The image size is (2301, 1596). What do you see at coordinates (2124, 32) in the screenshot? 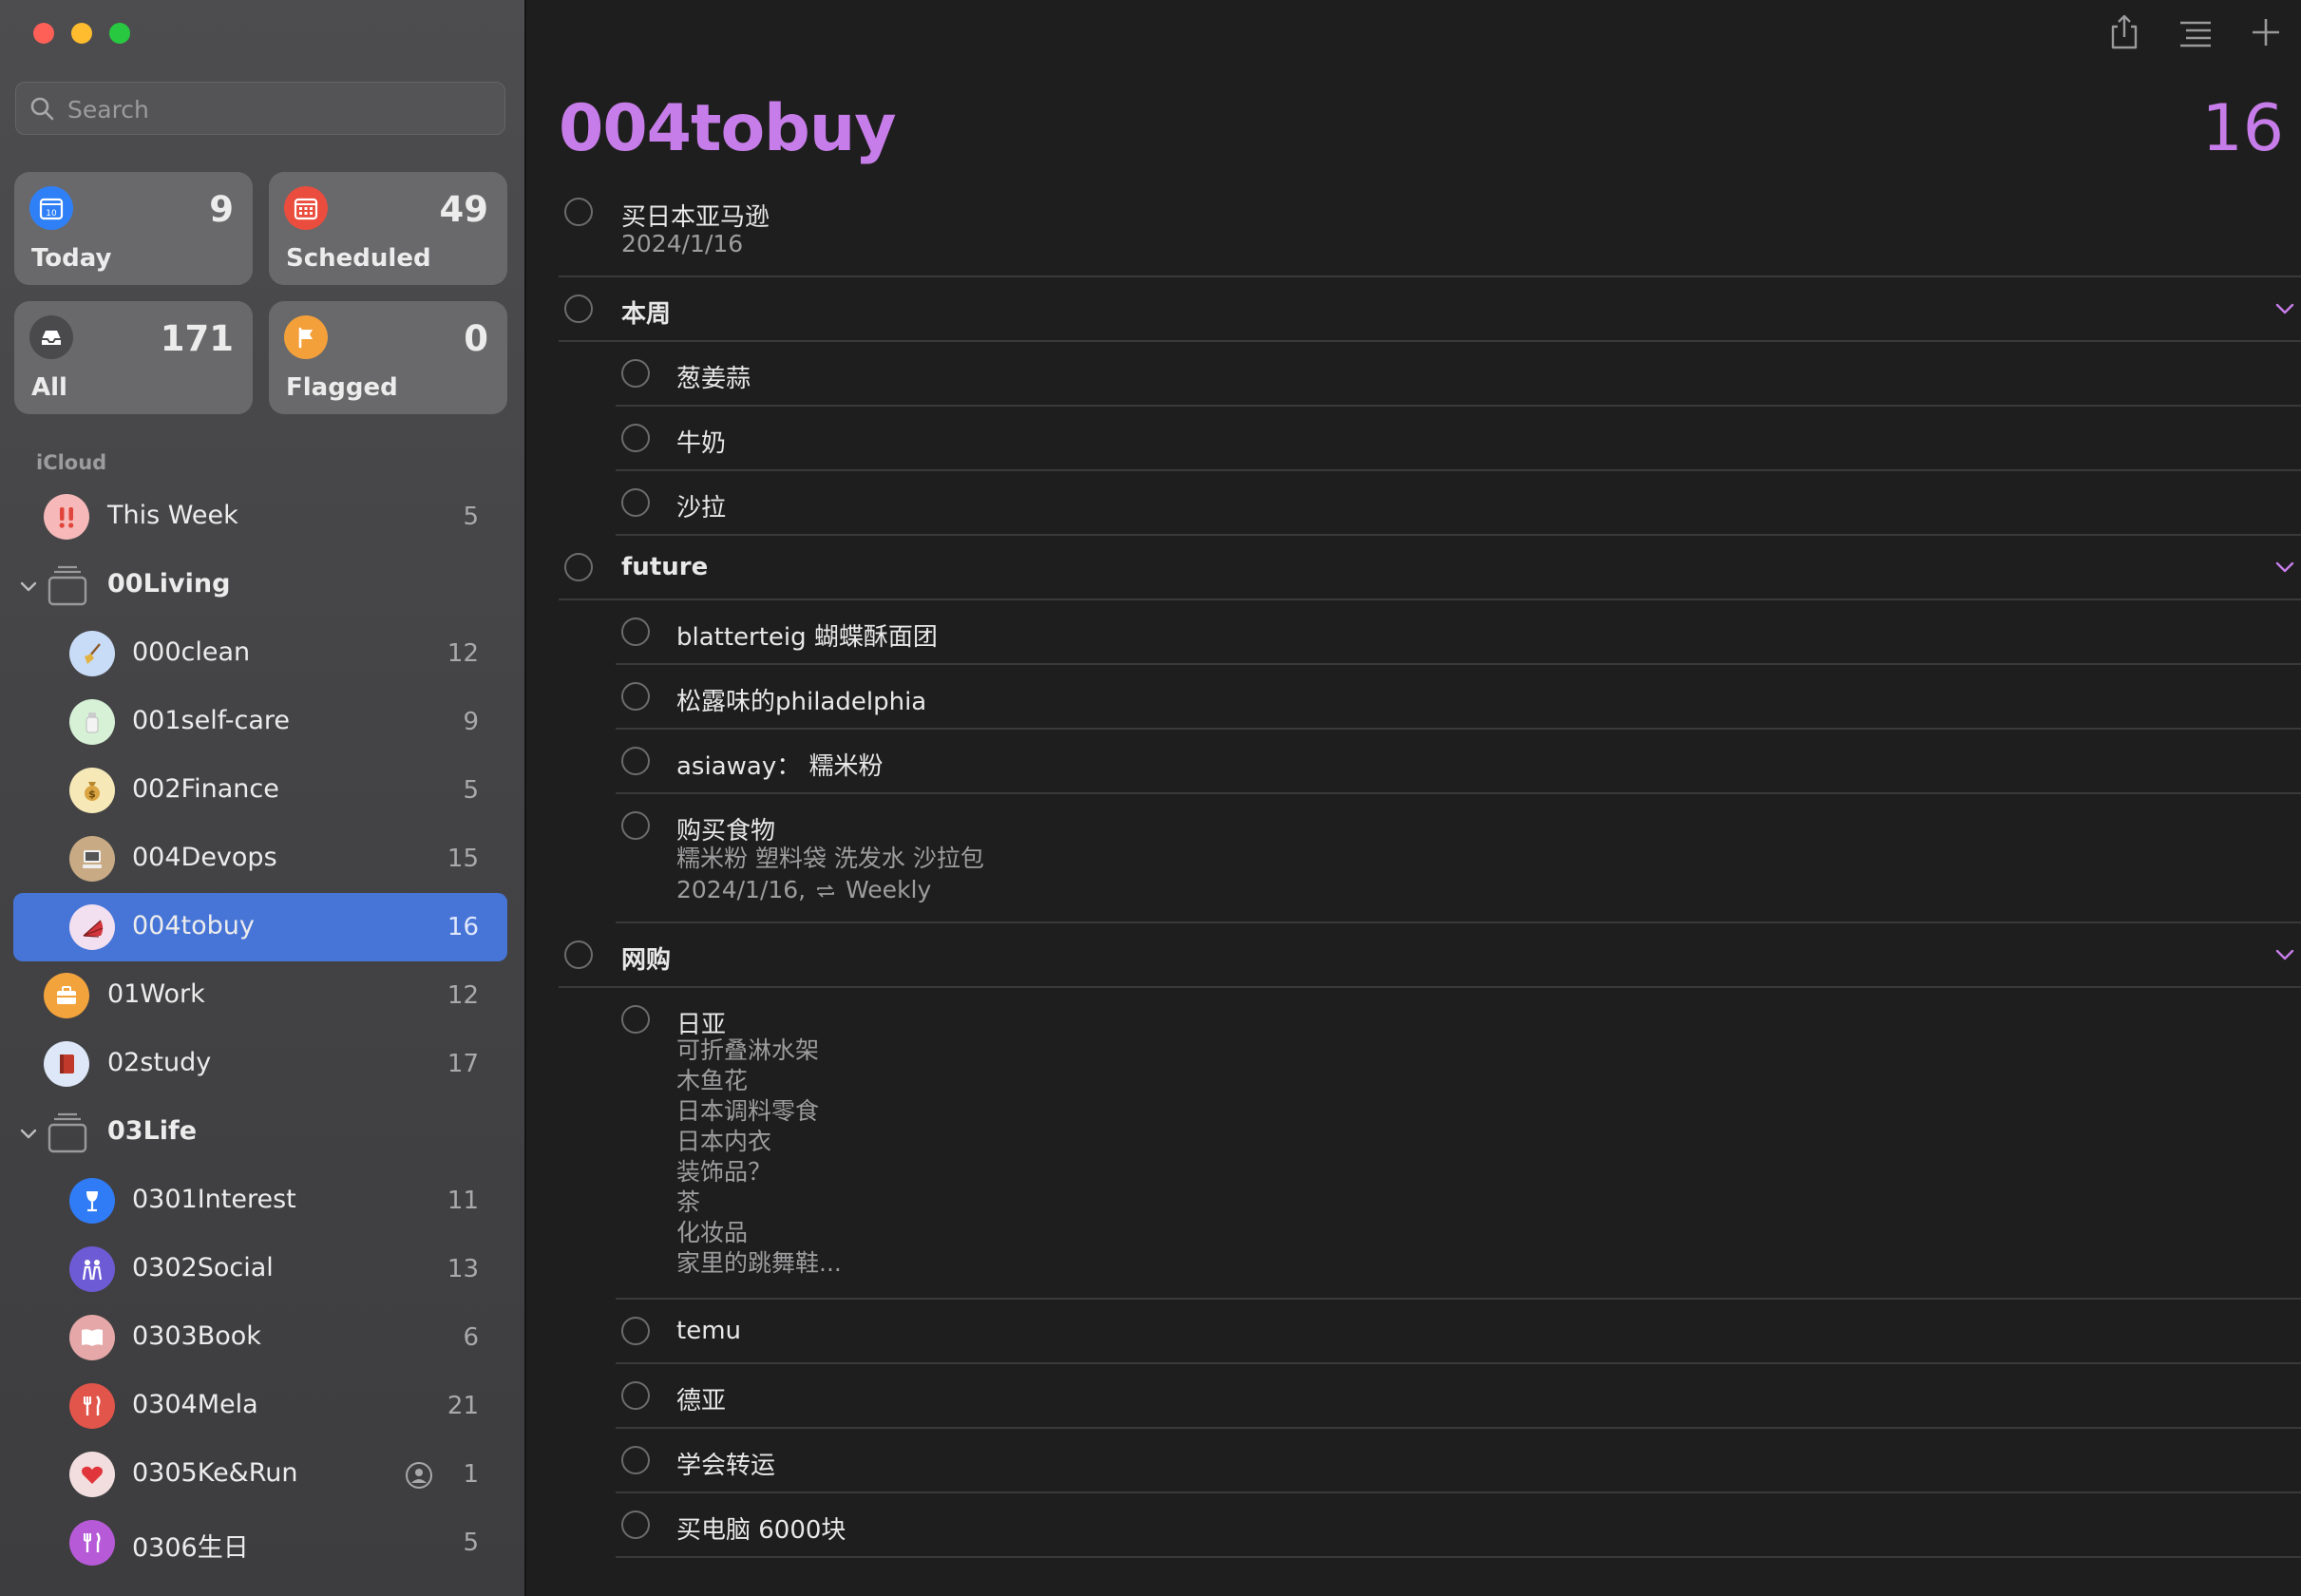
I see `share-icon` at bounding box center [2124, 32].